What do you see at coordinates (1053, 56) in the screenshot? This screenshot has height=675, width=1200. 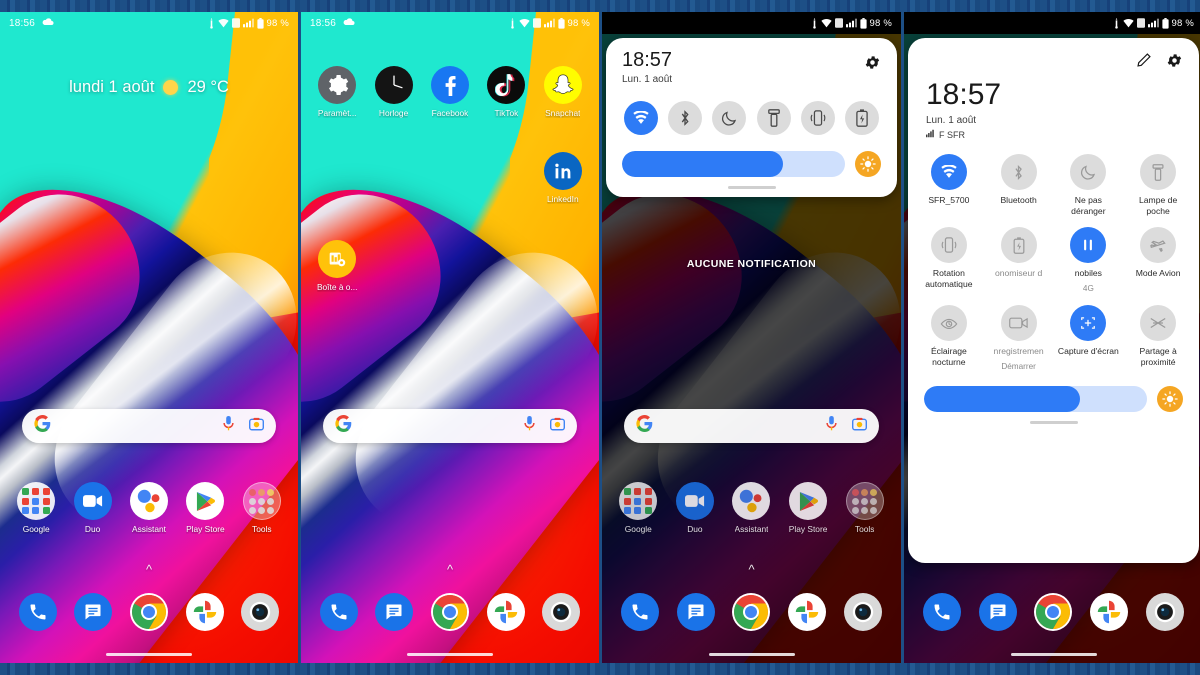 I see `quick-settings-header` at bounding box center [1053, 56].